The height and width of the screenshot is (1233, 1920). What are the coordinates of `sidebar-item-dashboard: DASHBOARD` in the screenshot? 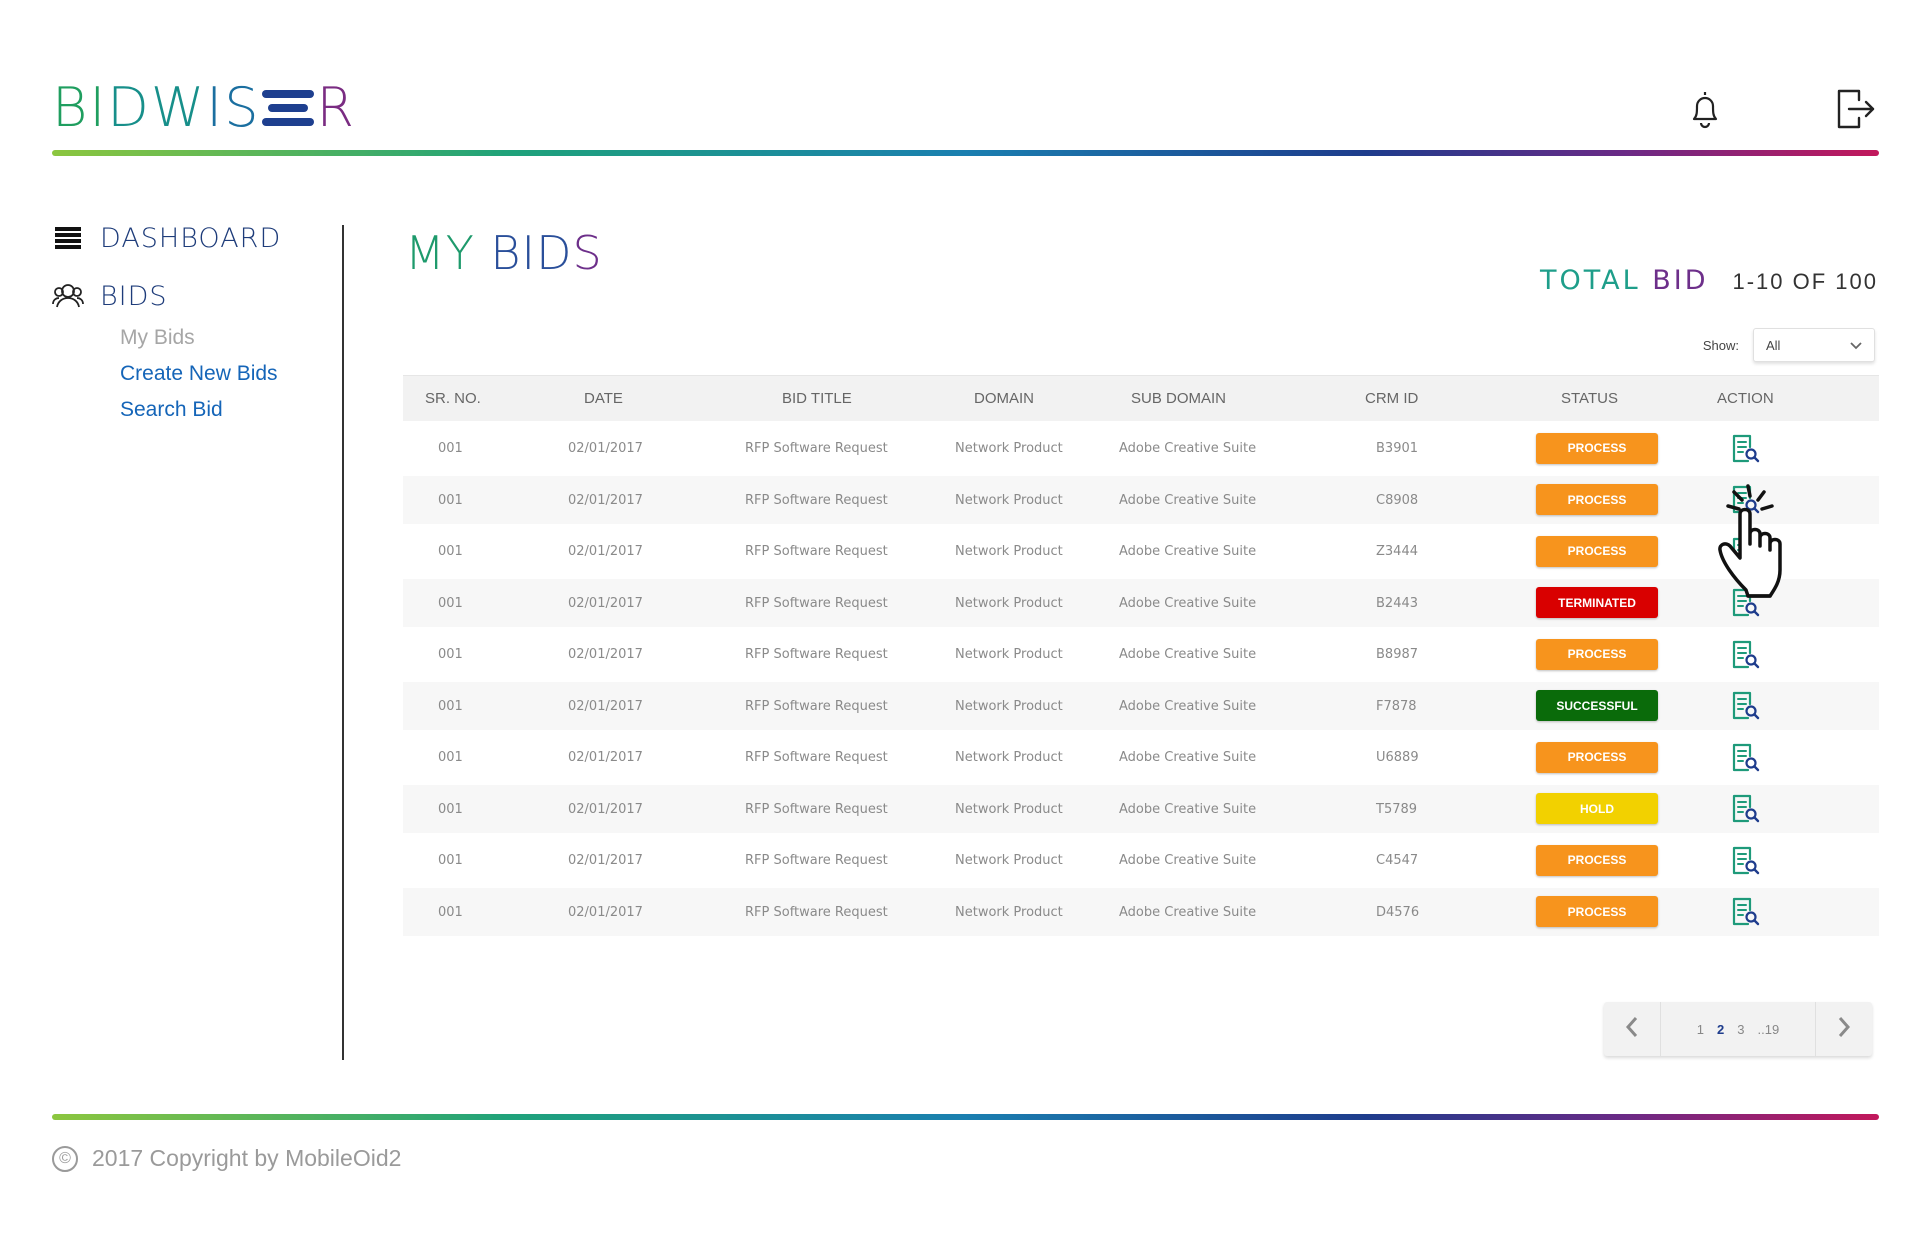 It's located at (197, 238).